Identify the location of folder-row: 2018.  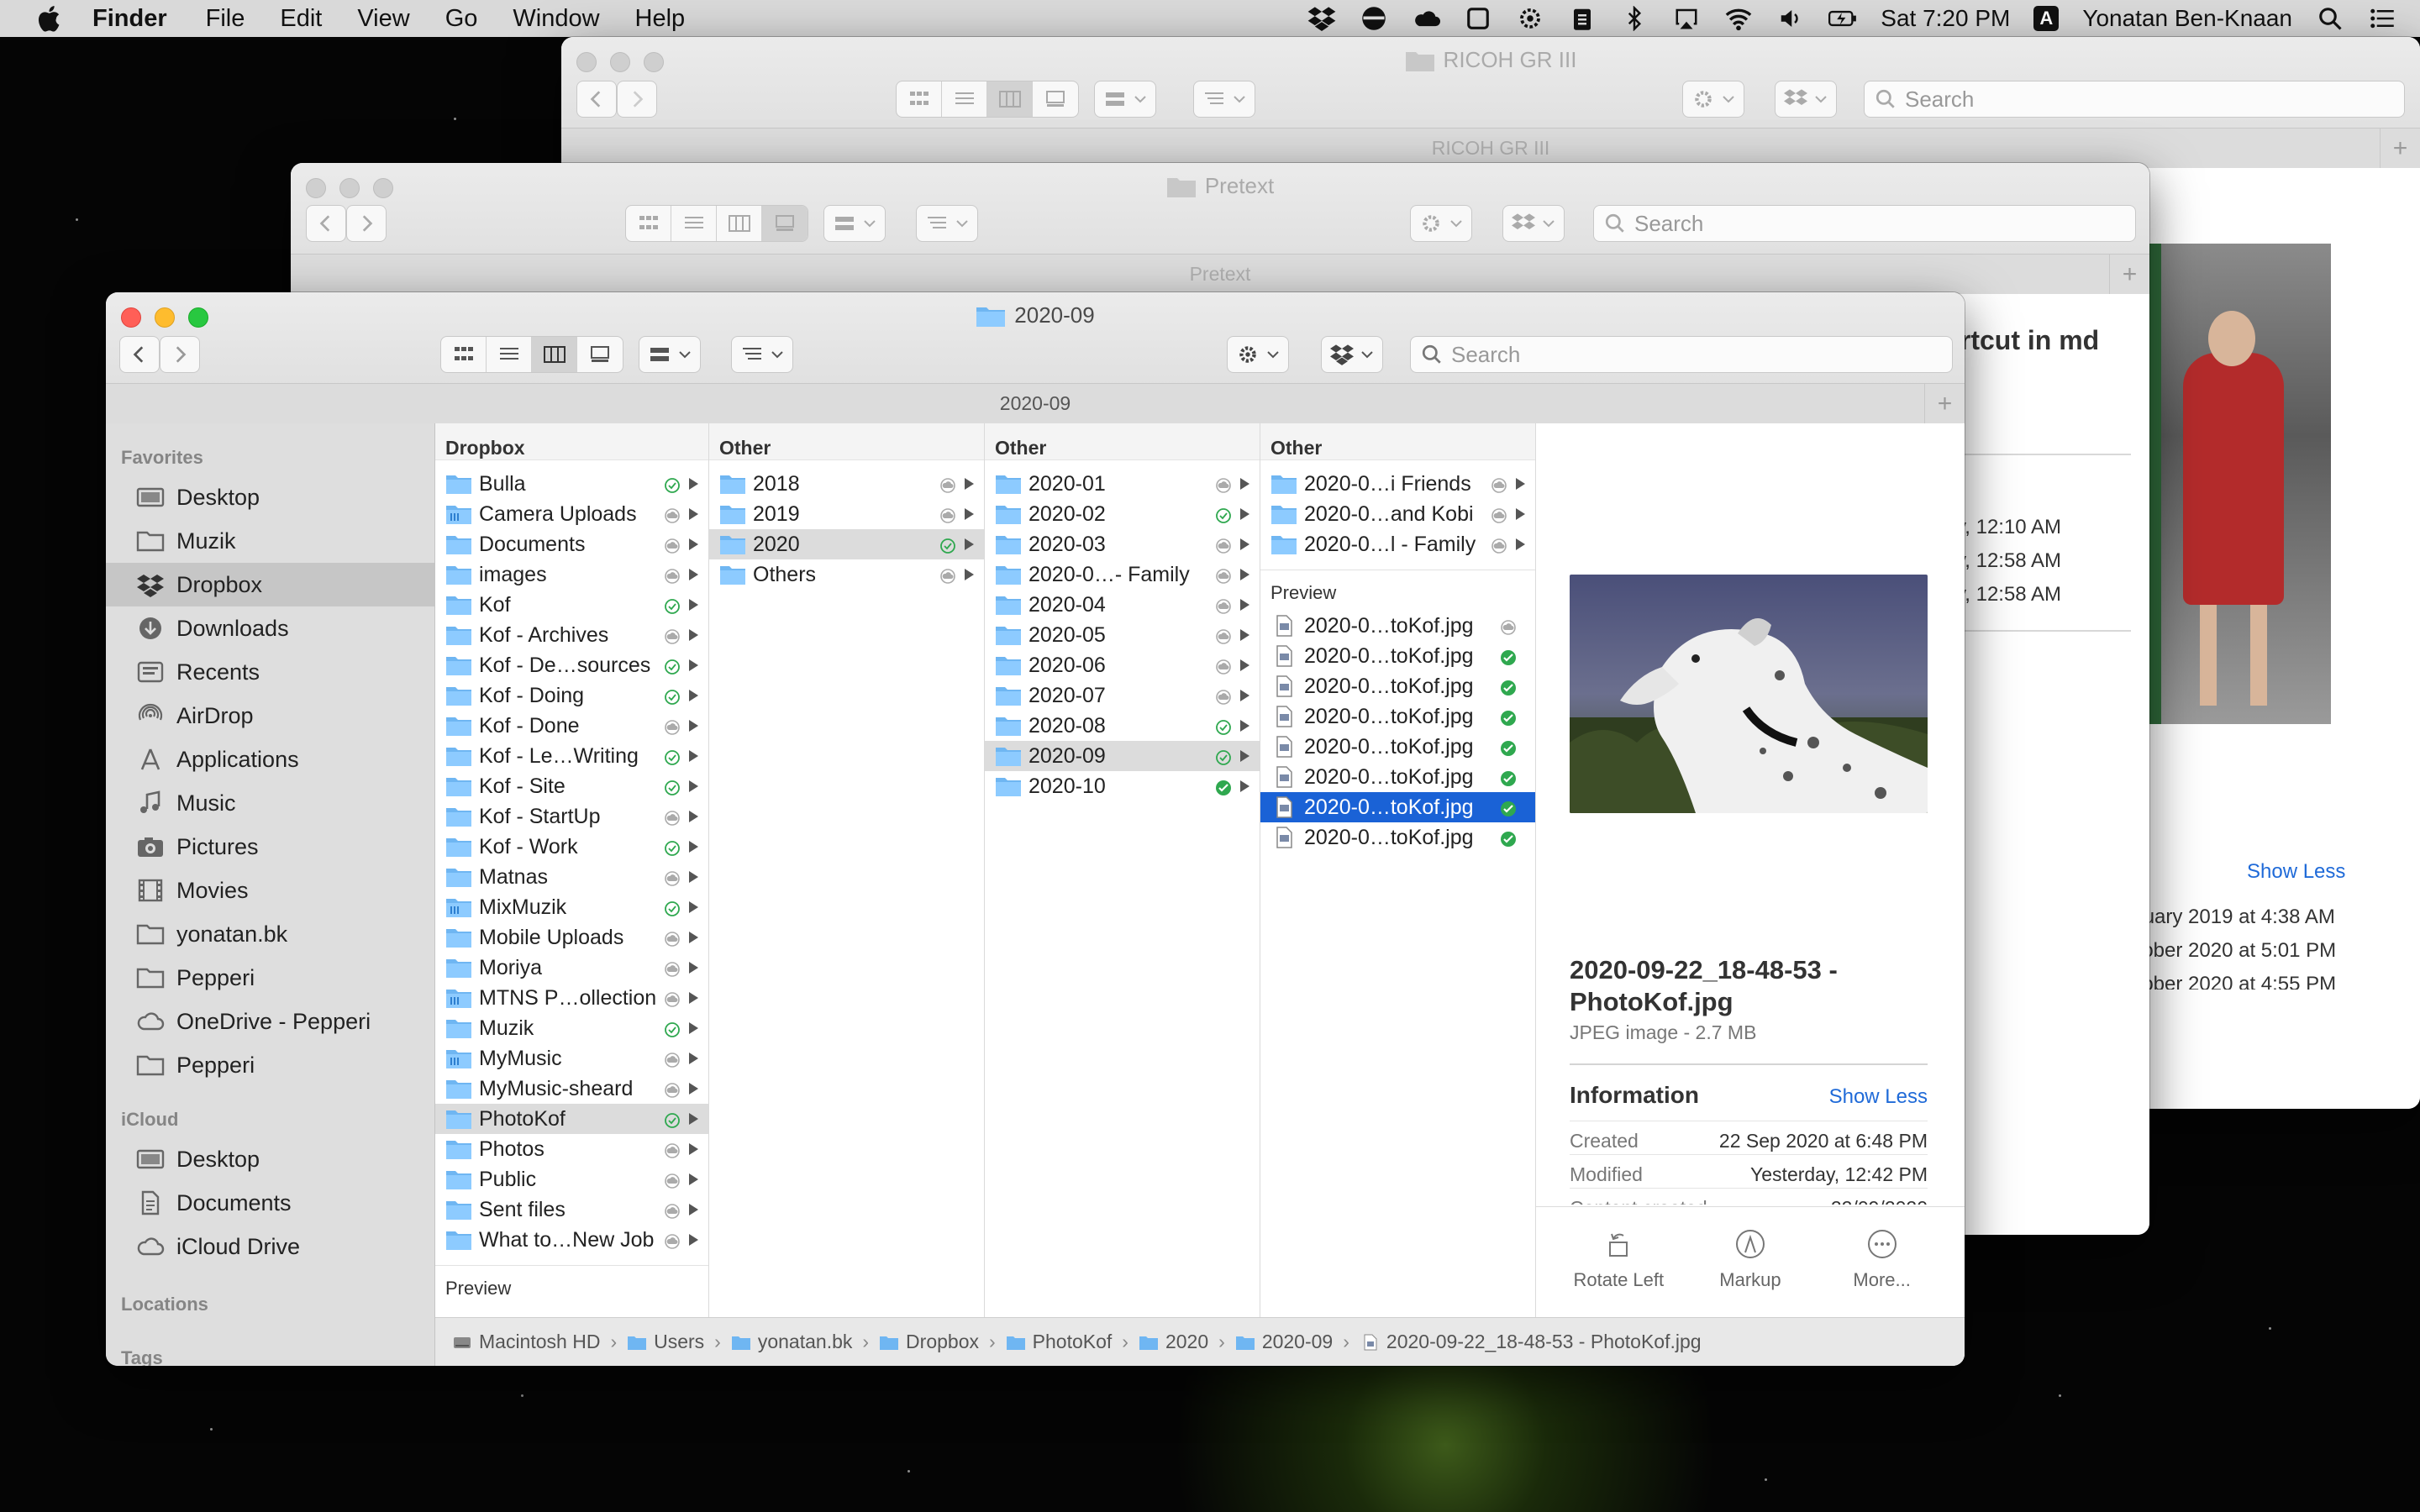
(846, 484).